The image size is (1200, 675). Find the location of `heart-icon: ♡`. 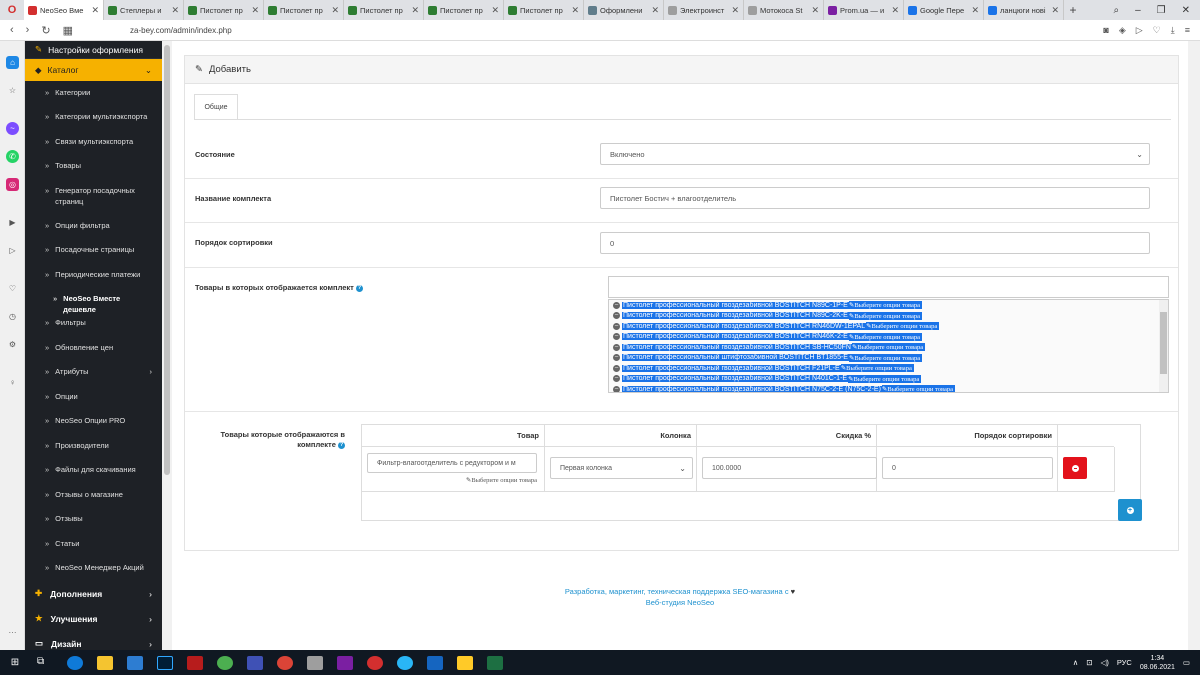

heart-icon: ♡ is located at coordinates (1157, 30).